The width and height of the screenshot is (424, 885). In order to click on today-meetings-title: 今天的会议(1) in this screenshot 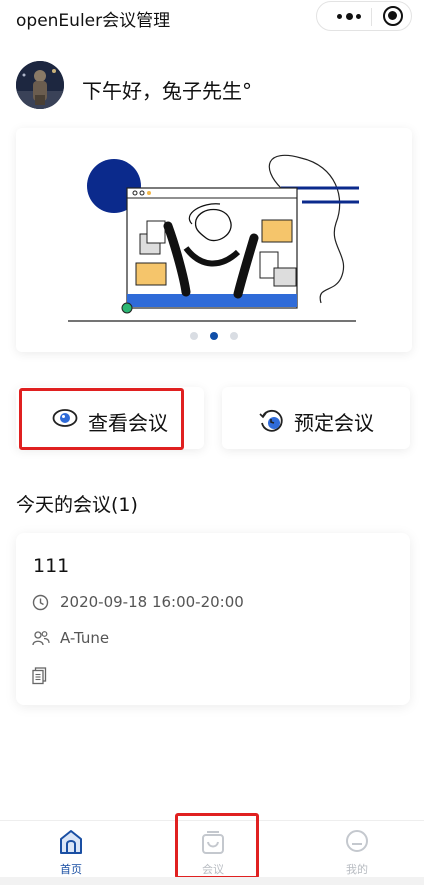, I will do `click(77, 505)`.